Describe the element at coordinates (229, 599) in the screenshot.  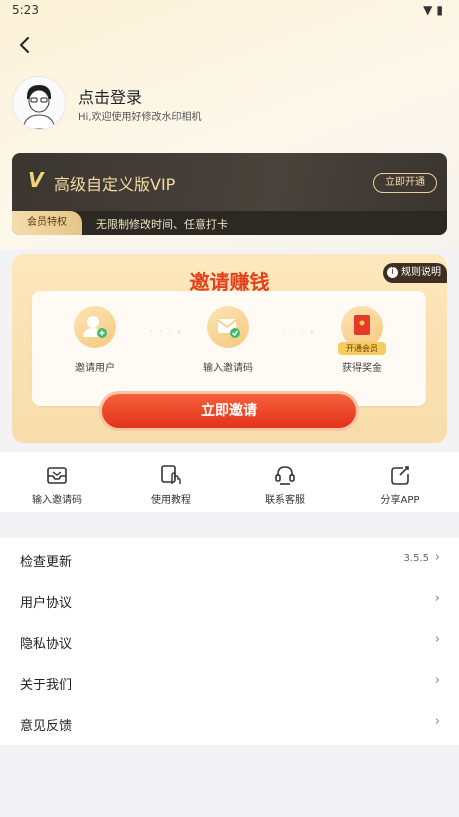
I see `menu-user-agreement: 用户协议 ›` at that location.